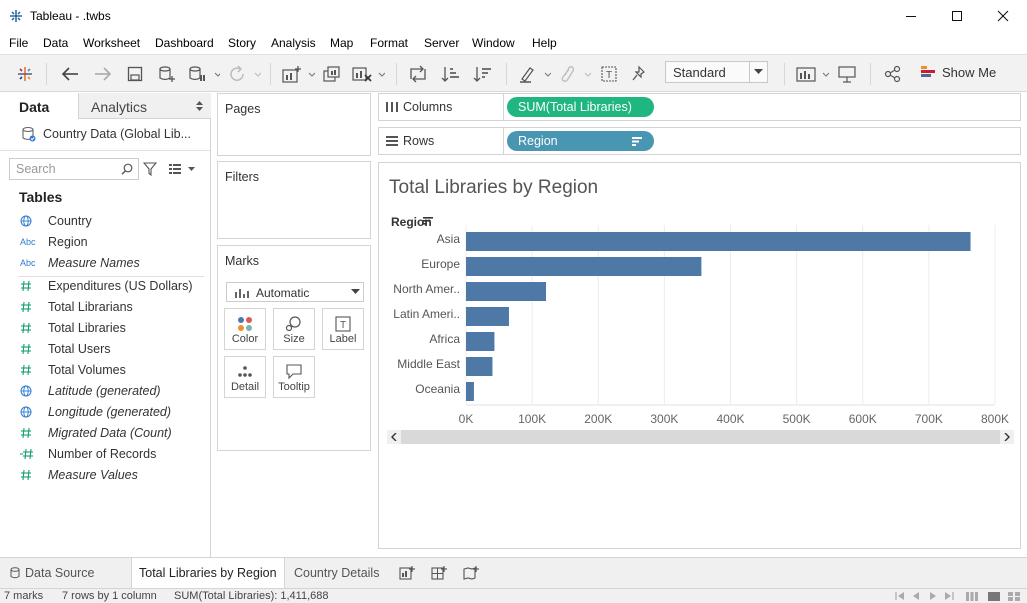  What do you see at coordinates (244, 74) in the screenshot?
I see `refresh-button` at bounding box center [244, 74].